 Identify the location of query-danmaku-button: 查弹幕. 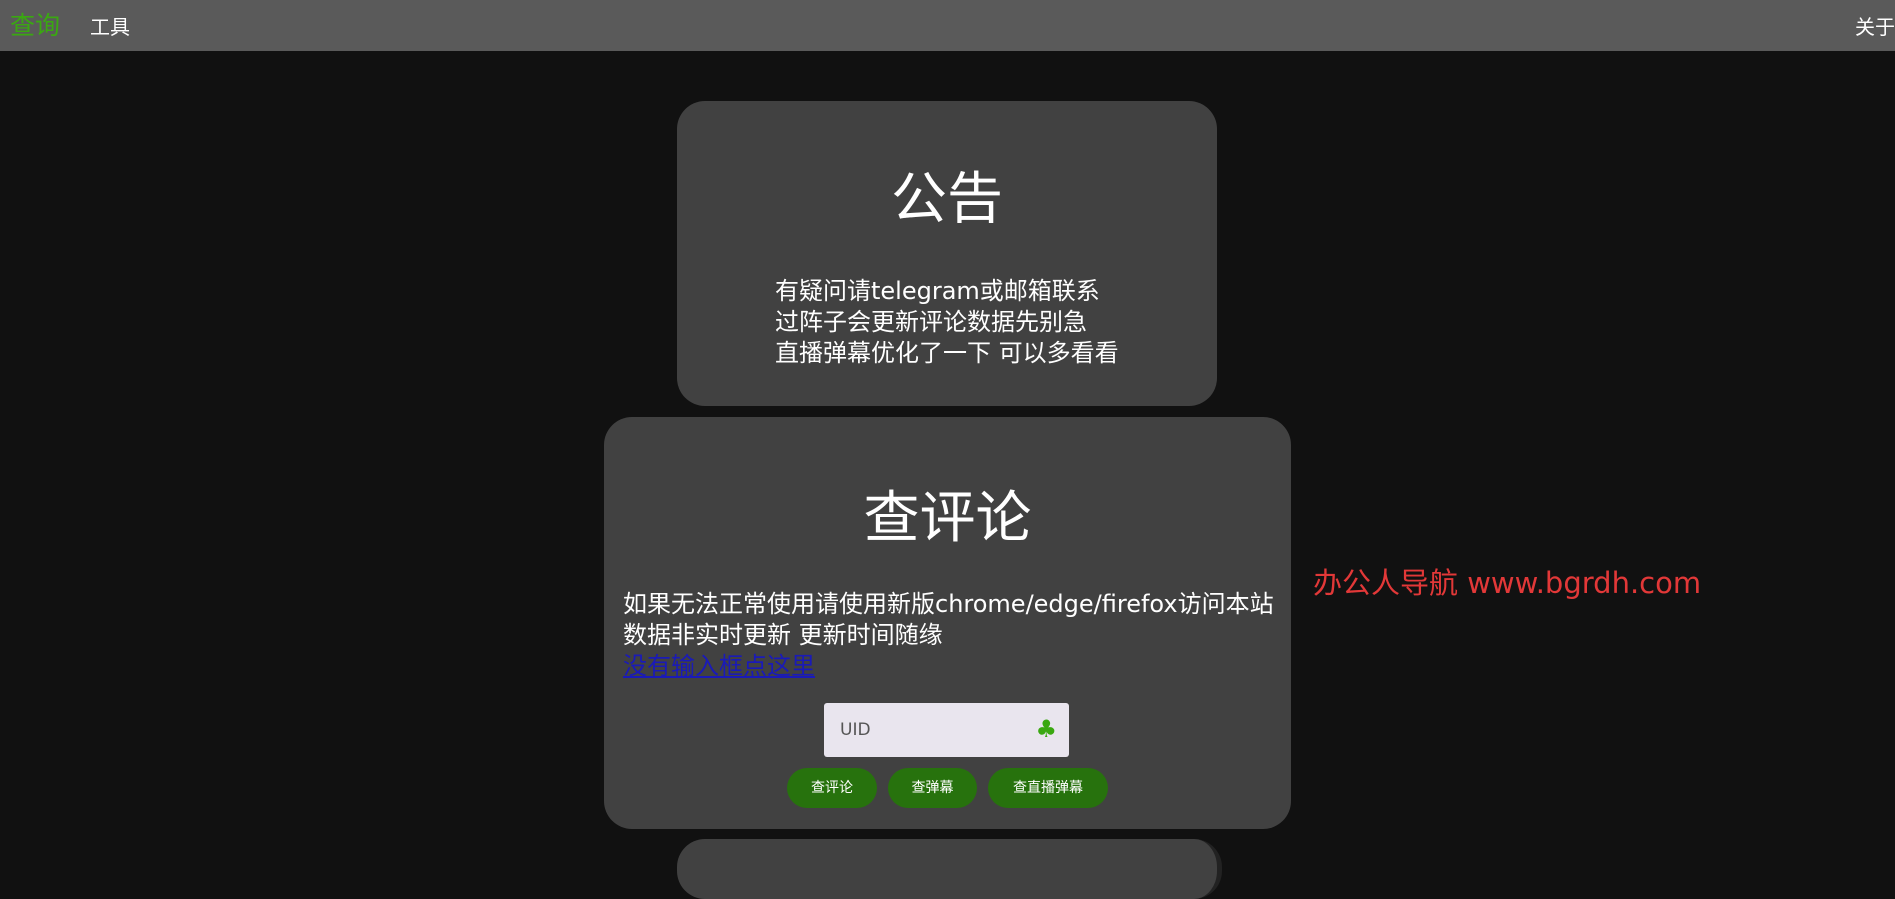
(932, 788).